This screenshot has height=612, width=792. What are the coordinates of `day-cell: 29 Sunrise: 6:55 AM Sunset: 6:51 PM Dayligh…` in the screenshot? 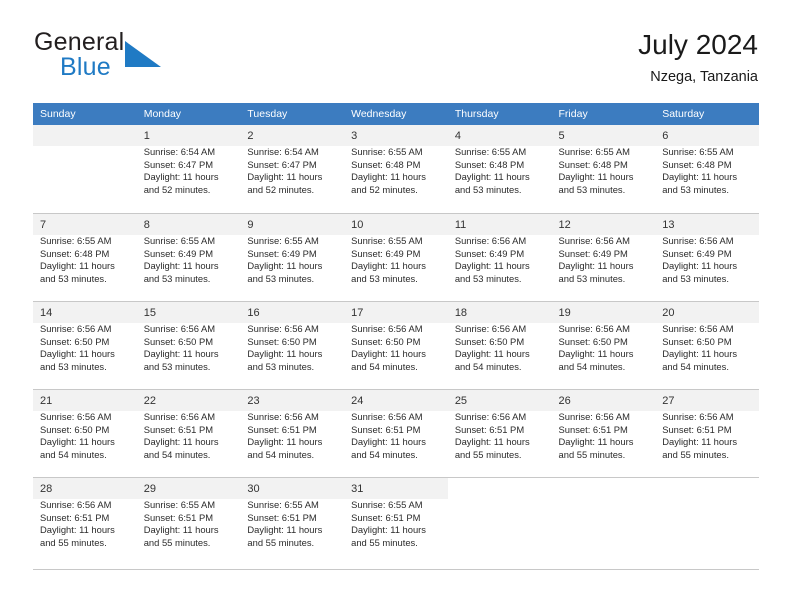 It's located at (188, 521).